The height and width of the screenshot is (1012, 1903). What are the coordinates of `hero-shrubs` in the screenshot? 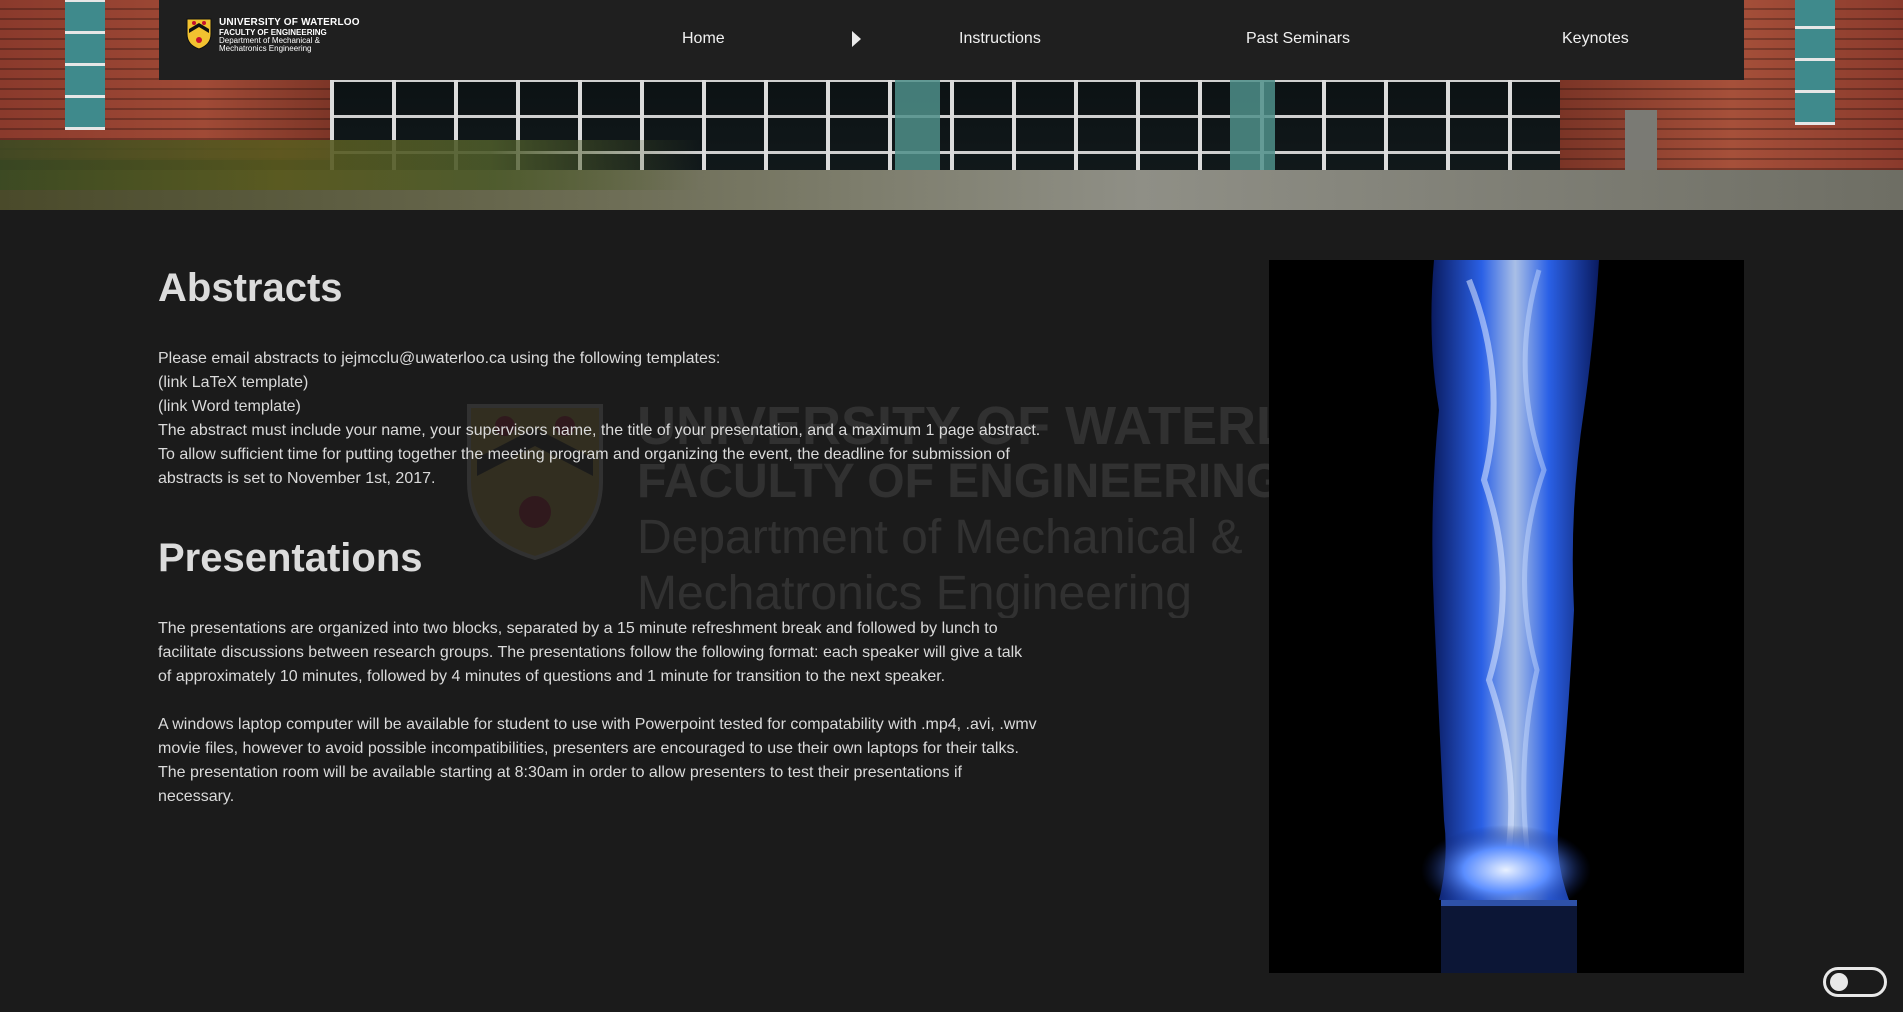 It's located at (350, 165).